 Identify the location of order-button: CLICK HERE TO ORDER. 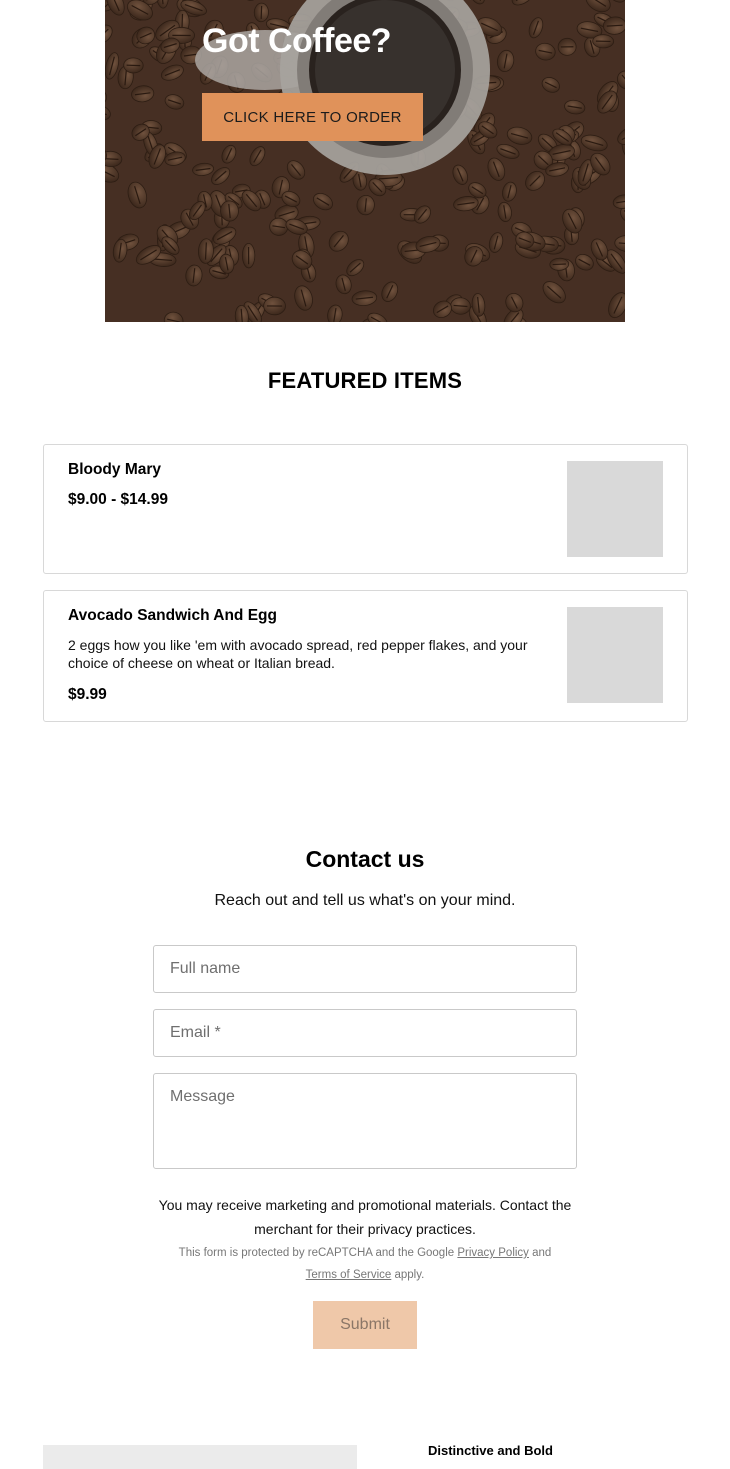
(312, 117).